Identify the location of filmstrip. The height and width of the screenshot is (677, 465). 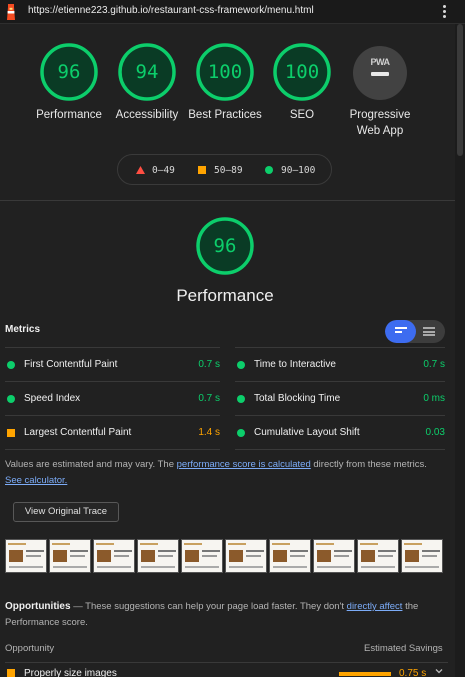
(226, 556).